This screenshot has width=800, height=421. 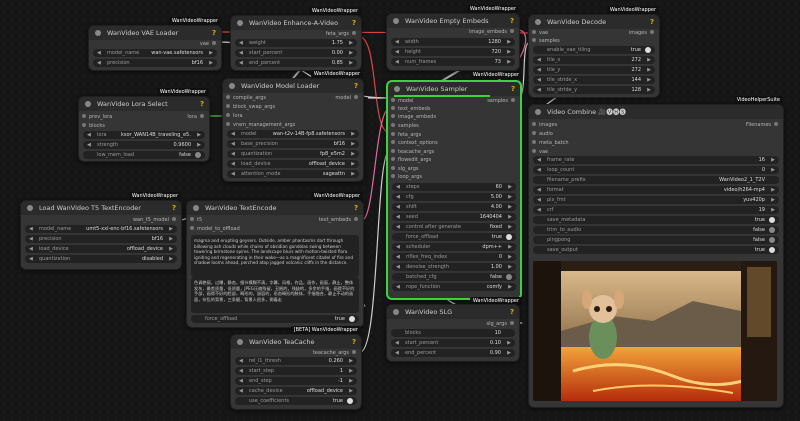 What do you see at coordinates (246, 98) in the screenshot?
I see `input-compile-args: compile_args` at bounding box center [246, 98].